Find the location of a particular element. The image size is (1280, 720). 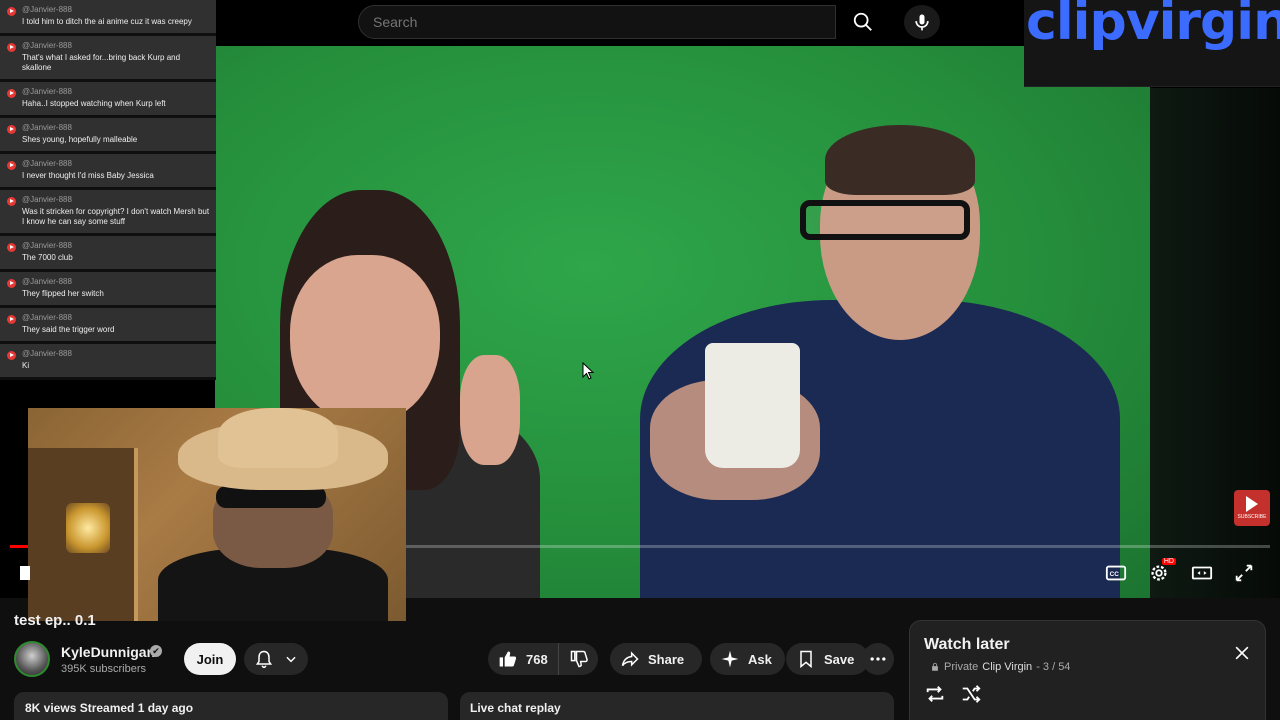

play-icon is located at coordinates (1252, 504).